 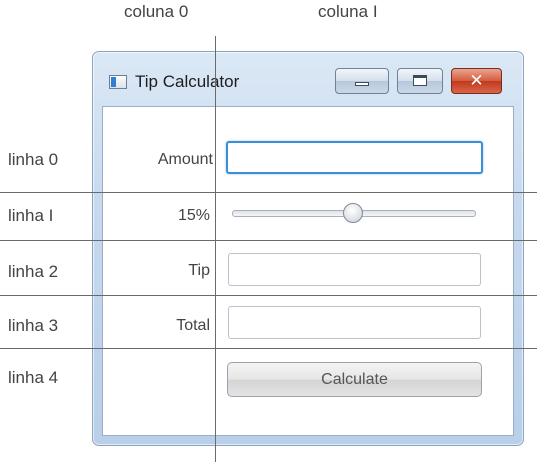 I want to click on amount-input, so click(x=354, y=157).